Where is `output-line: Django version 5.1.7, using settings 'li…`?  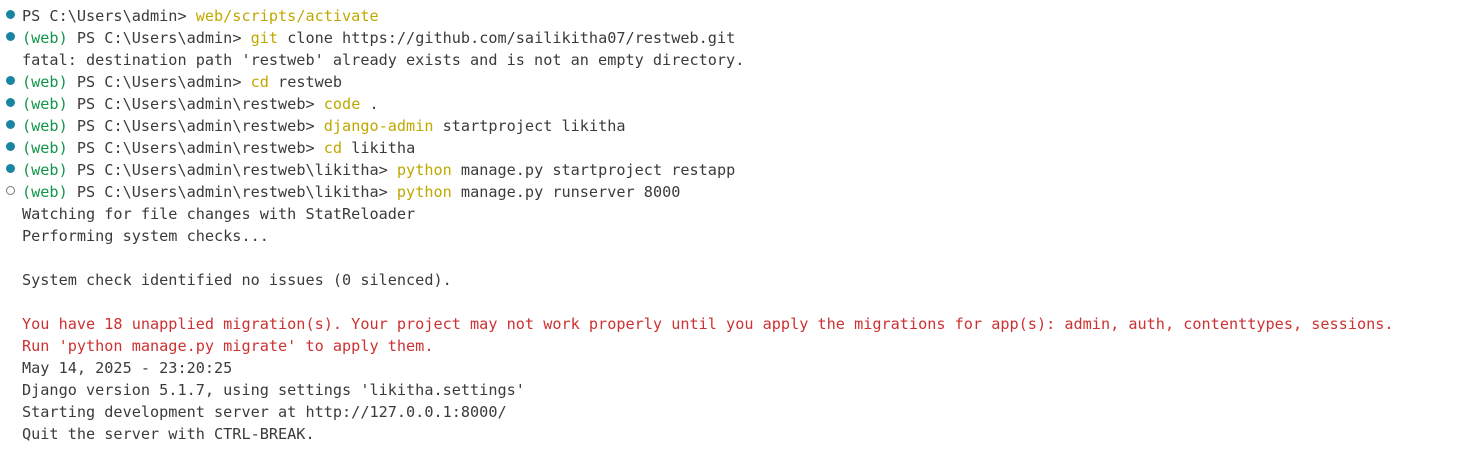
output-line: Django version 5.1.7, using settings 'li… is located at coordinates (732, 390).